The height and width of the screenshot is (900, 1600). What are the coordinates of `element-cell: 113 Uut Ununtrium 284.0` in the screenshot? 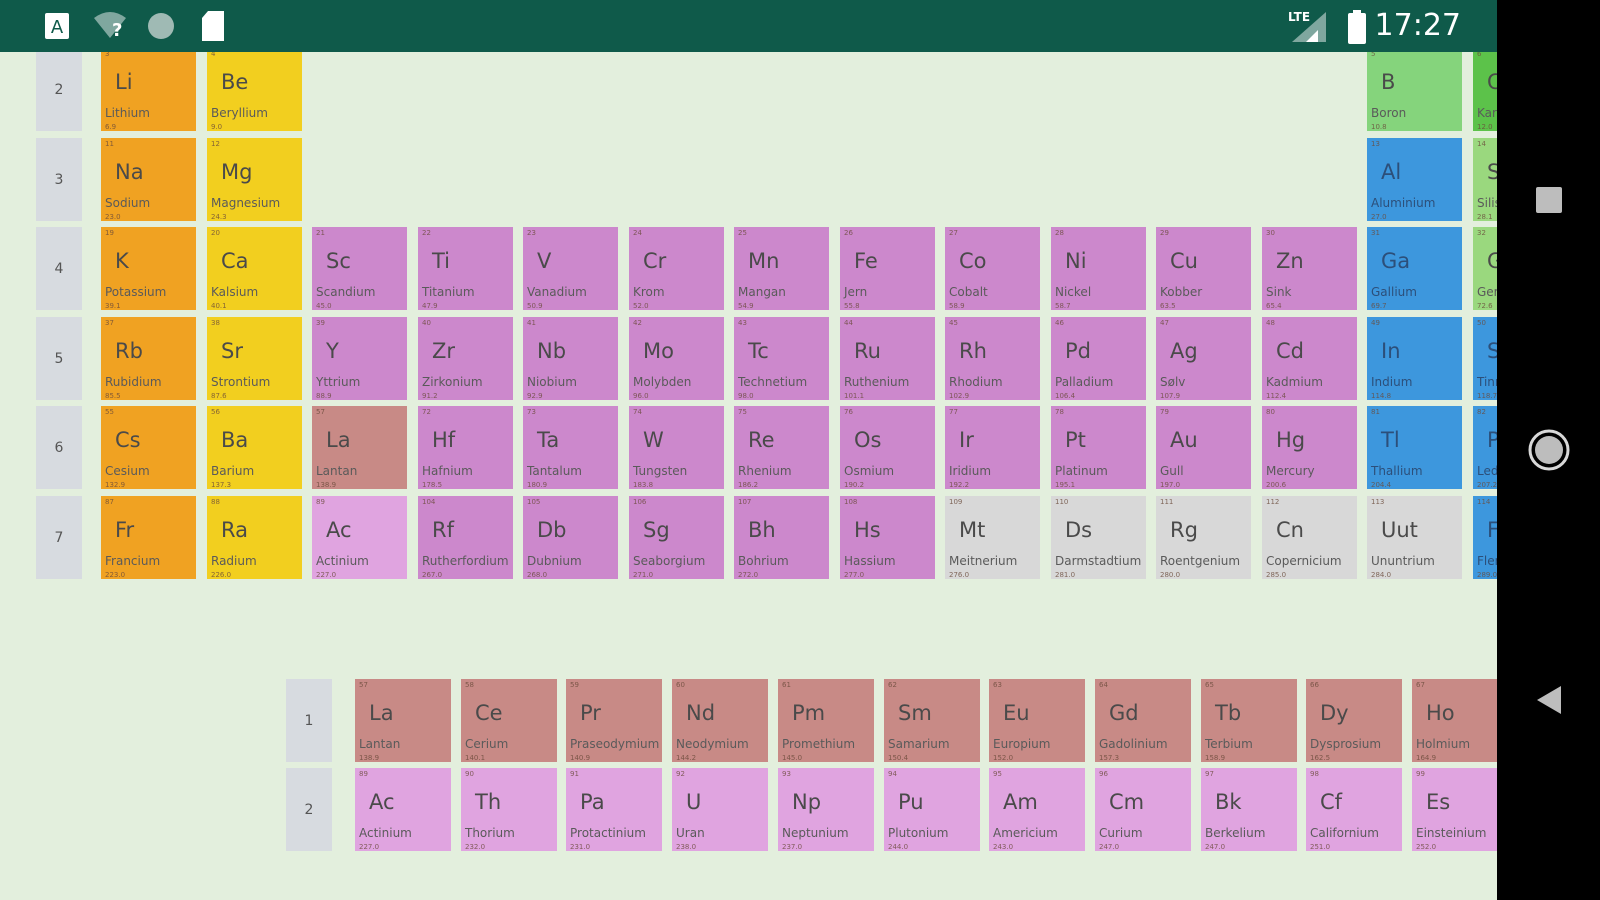 It's located at (1414, 537).